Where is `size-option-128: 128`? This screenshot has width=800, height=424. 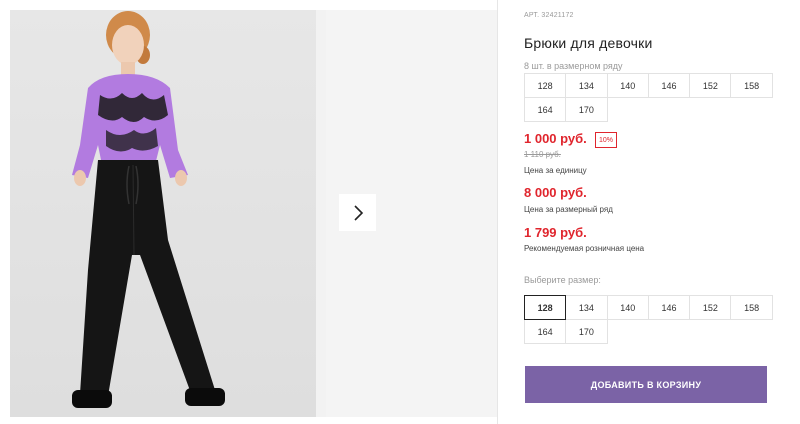
size-option-128: 128 is located at coordinates (545, 307).